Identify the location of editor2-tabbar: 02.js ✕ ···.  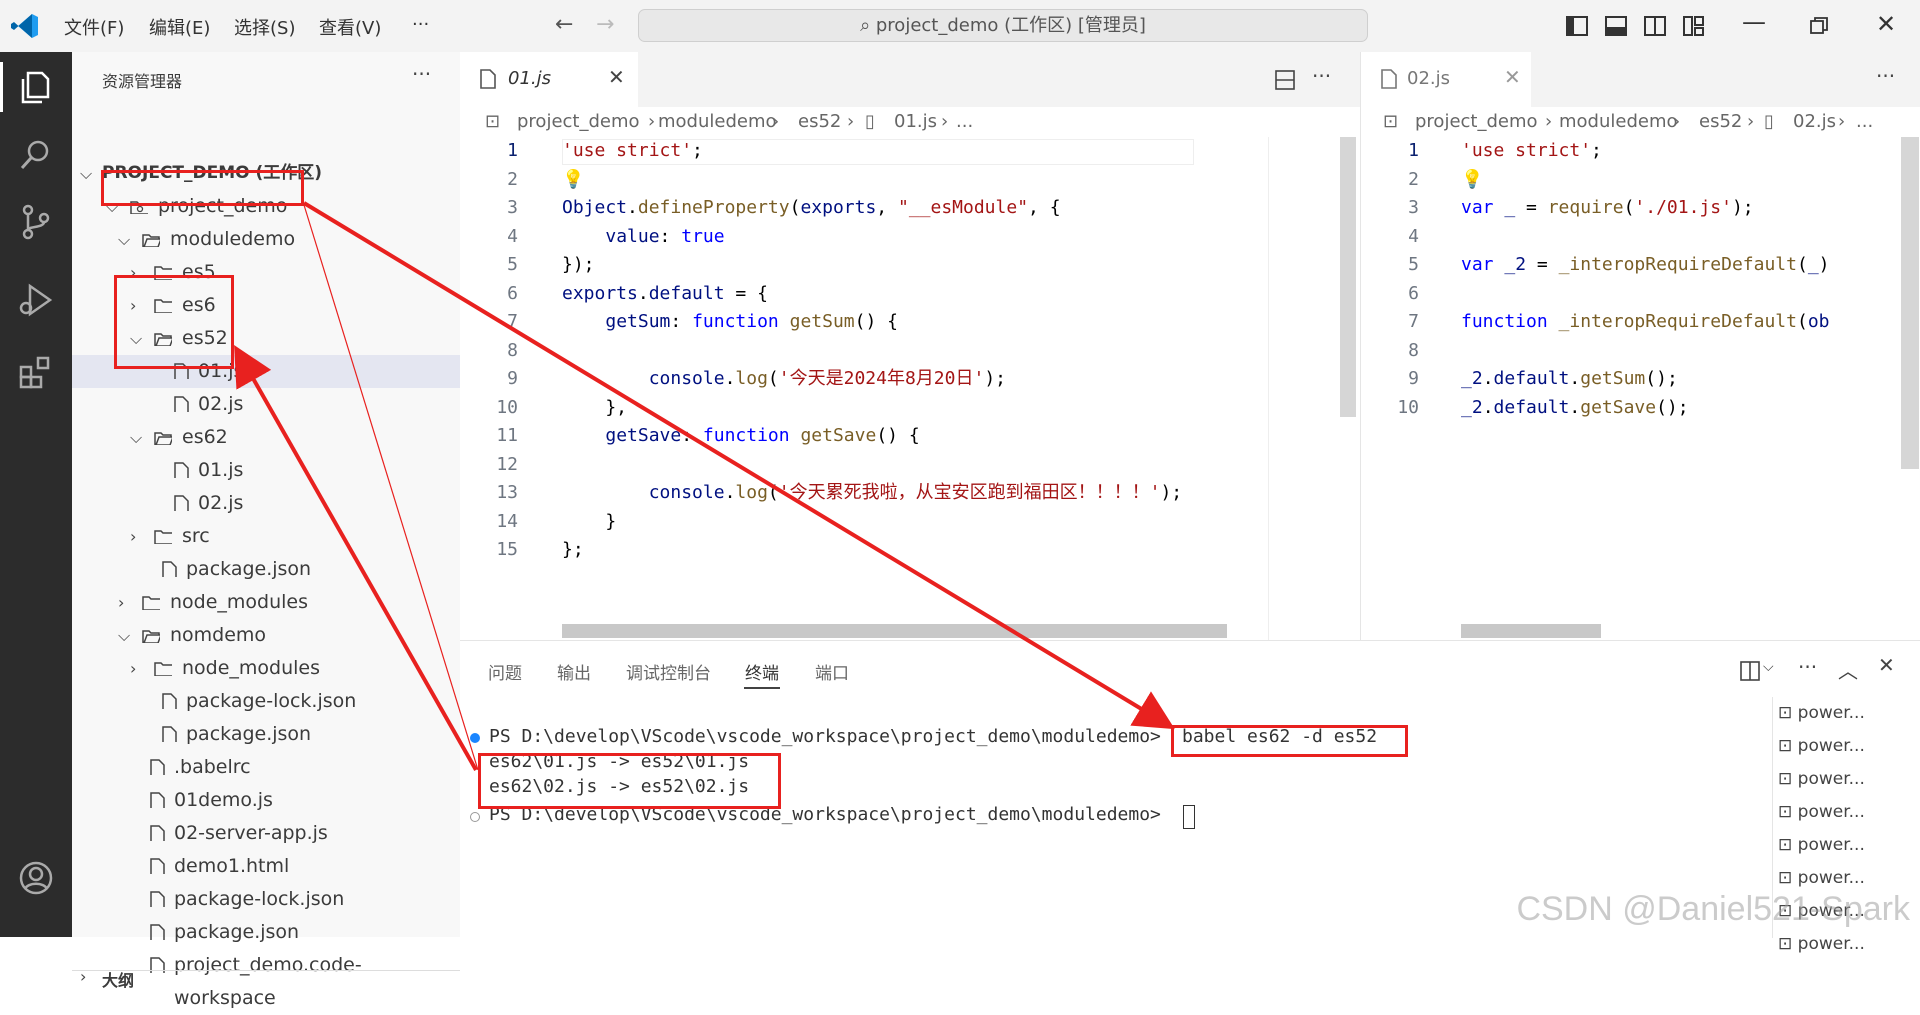
(1640, 80).